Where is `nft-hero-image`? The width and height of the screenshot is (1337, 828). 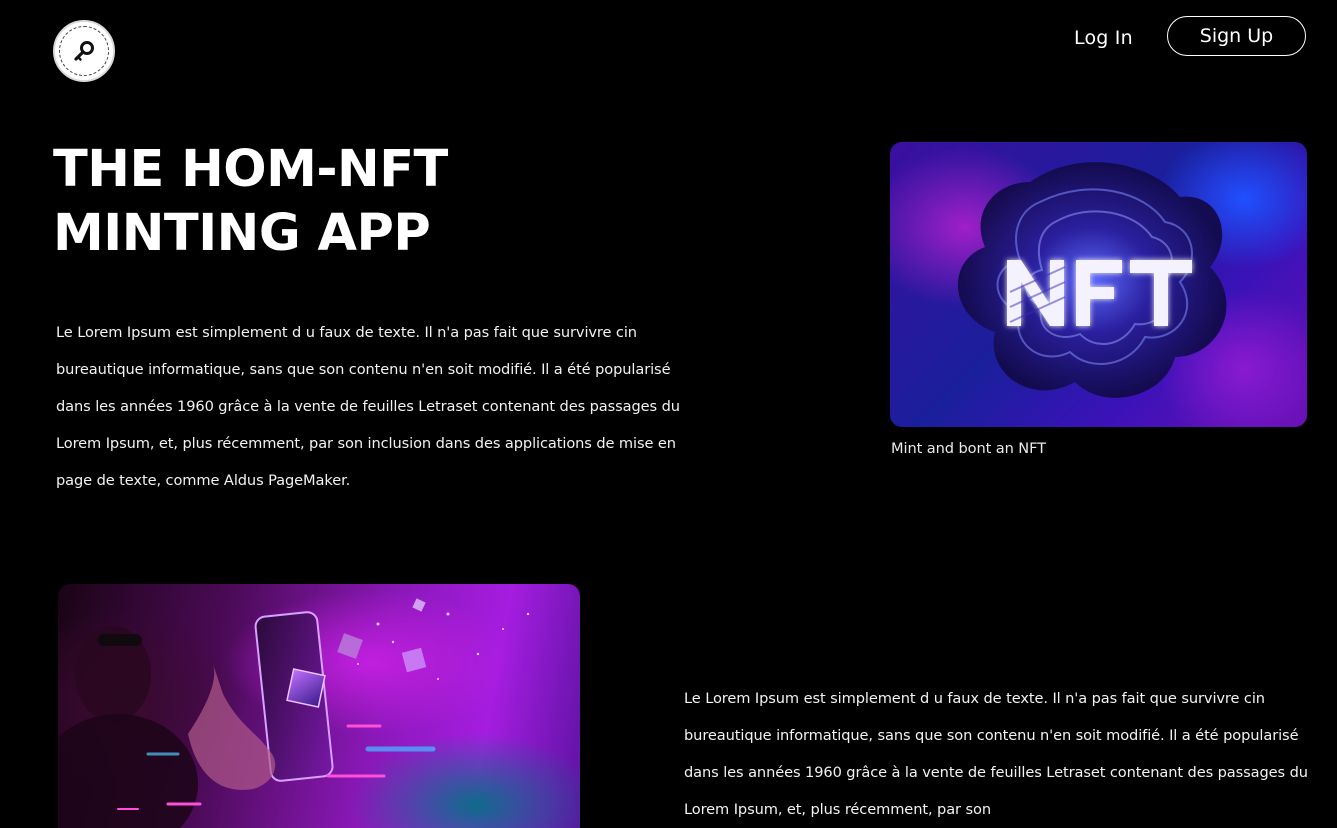 nft-hero-image is located at coordinates (1098, 284).